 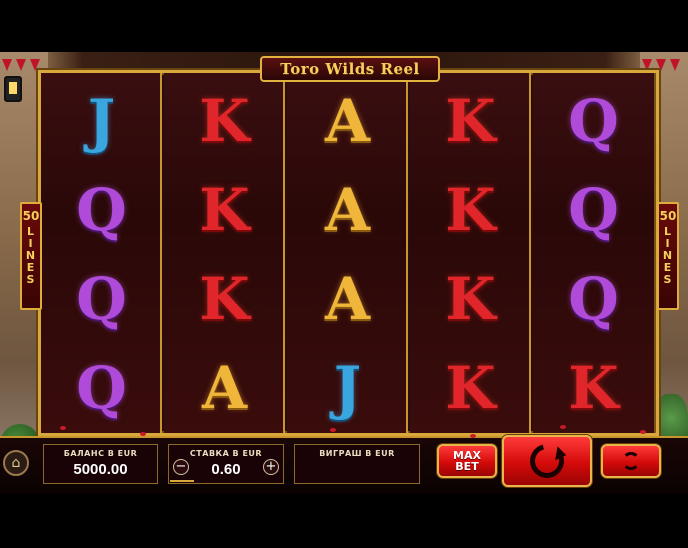 I want to click on spin-button, so click(x=547, y=461).